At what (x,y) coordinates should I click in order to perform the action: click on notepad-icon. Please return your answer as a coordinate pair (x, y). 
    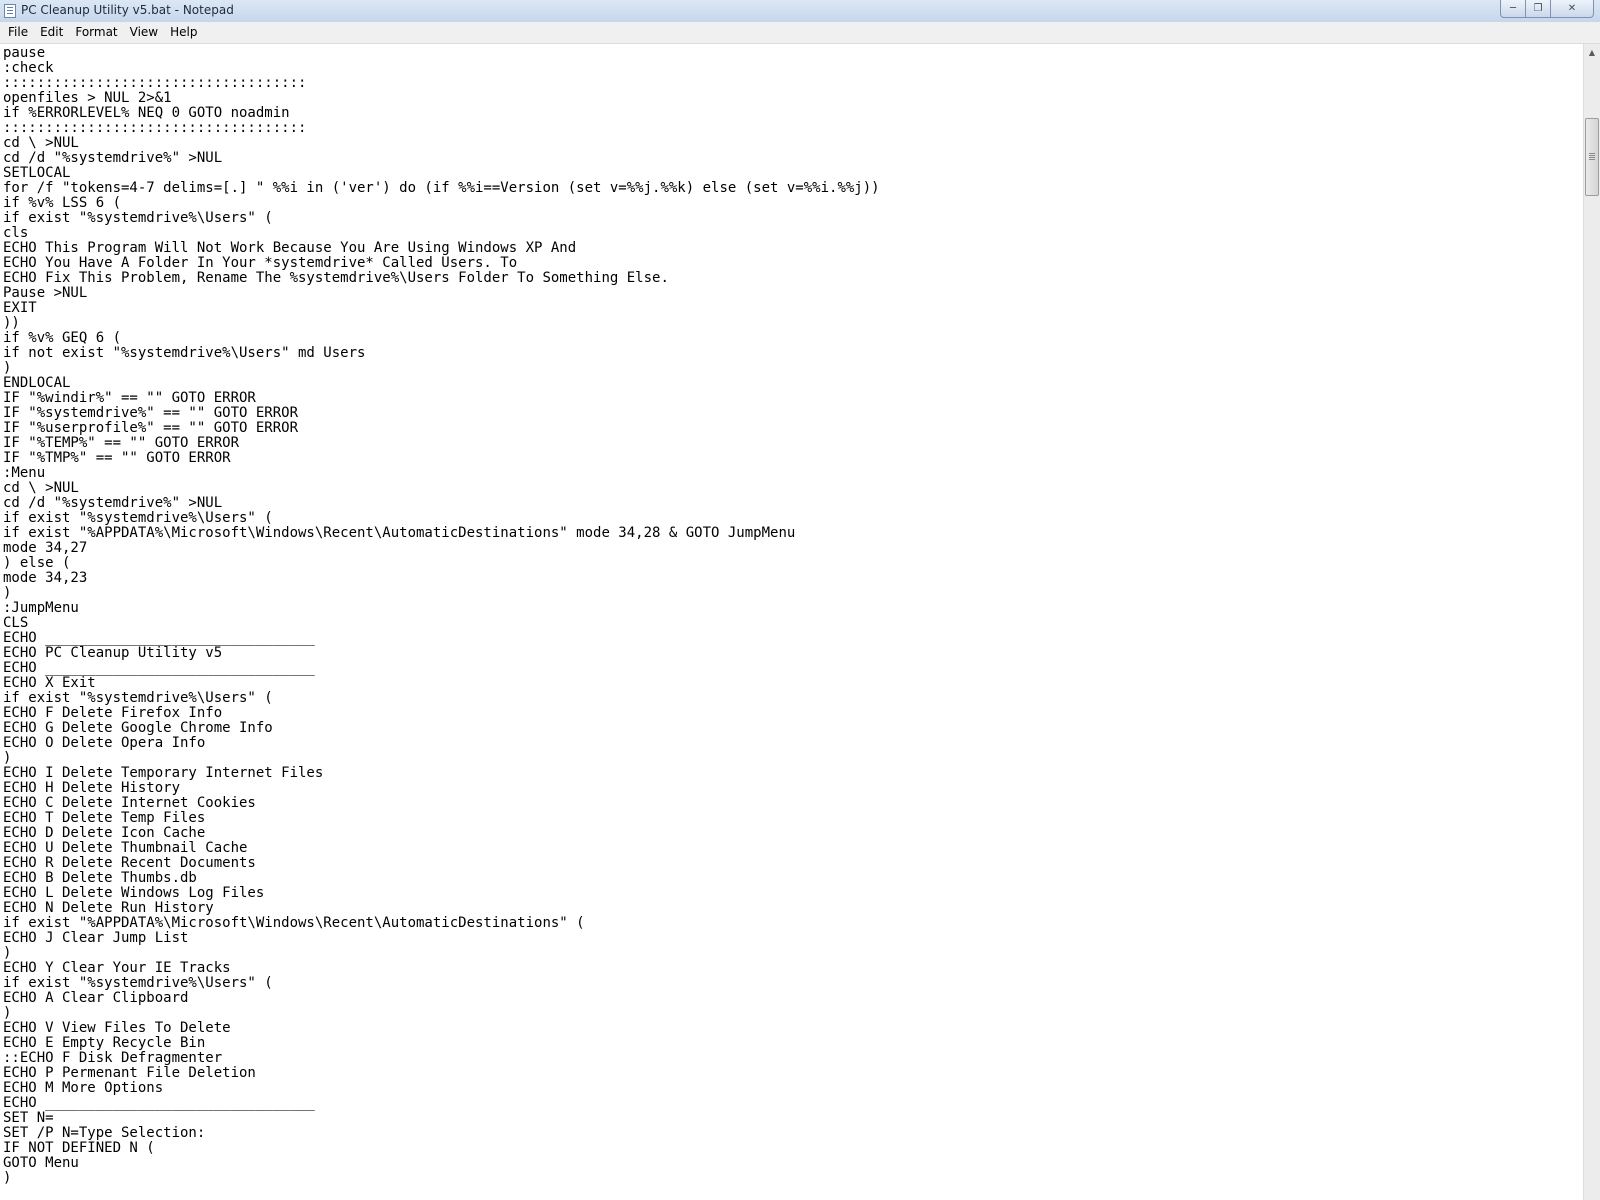
    Looking at the image, I should click on (10, 11).